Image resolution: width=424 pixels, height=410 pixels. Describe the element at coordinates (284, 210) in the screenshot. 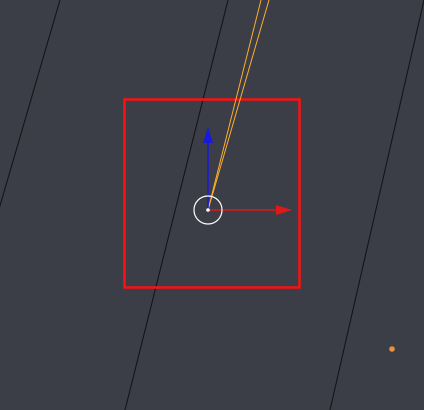

I see `x-axis-arrow-icon` at that location.